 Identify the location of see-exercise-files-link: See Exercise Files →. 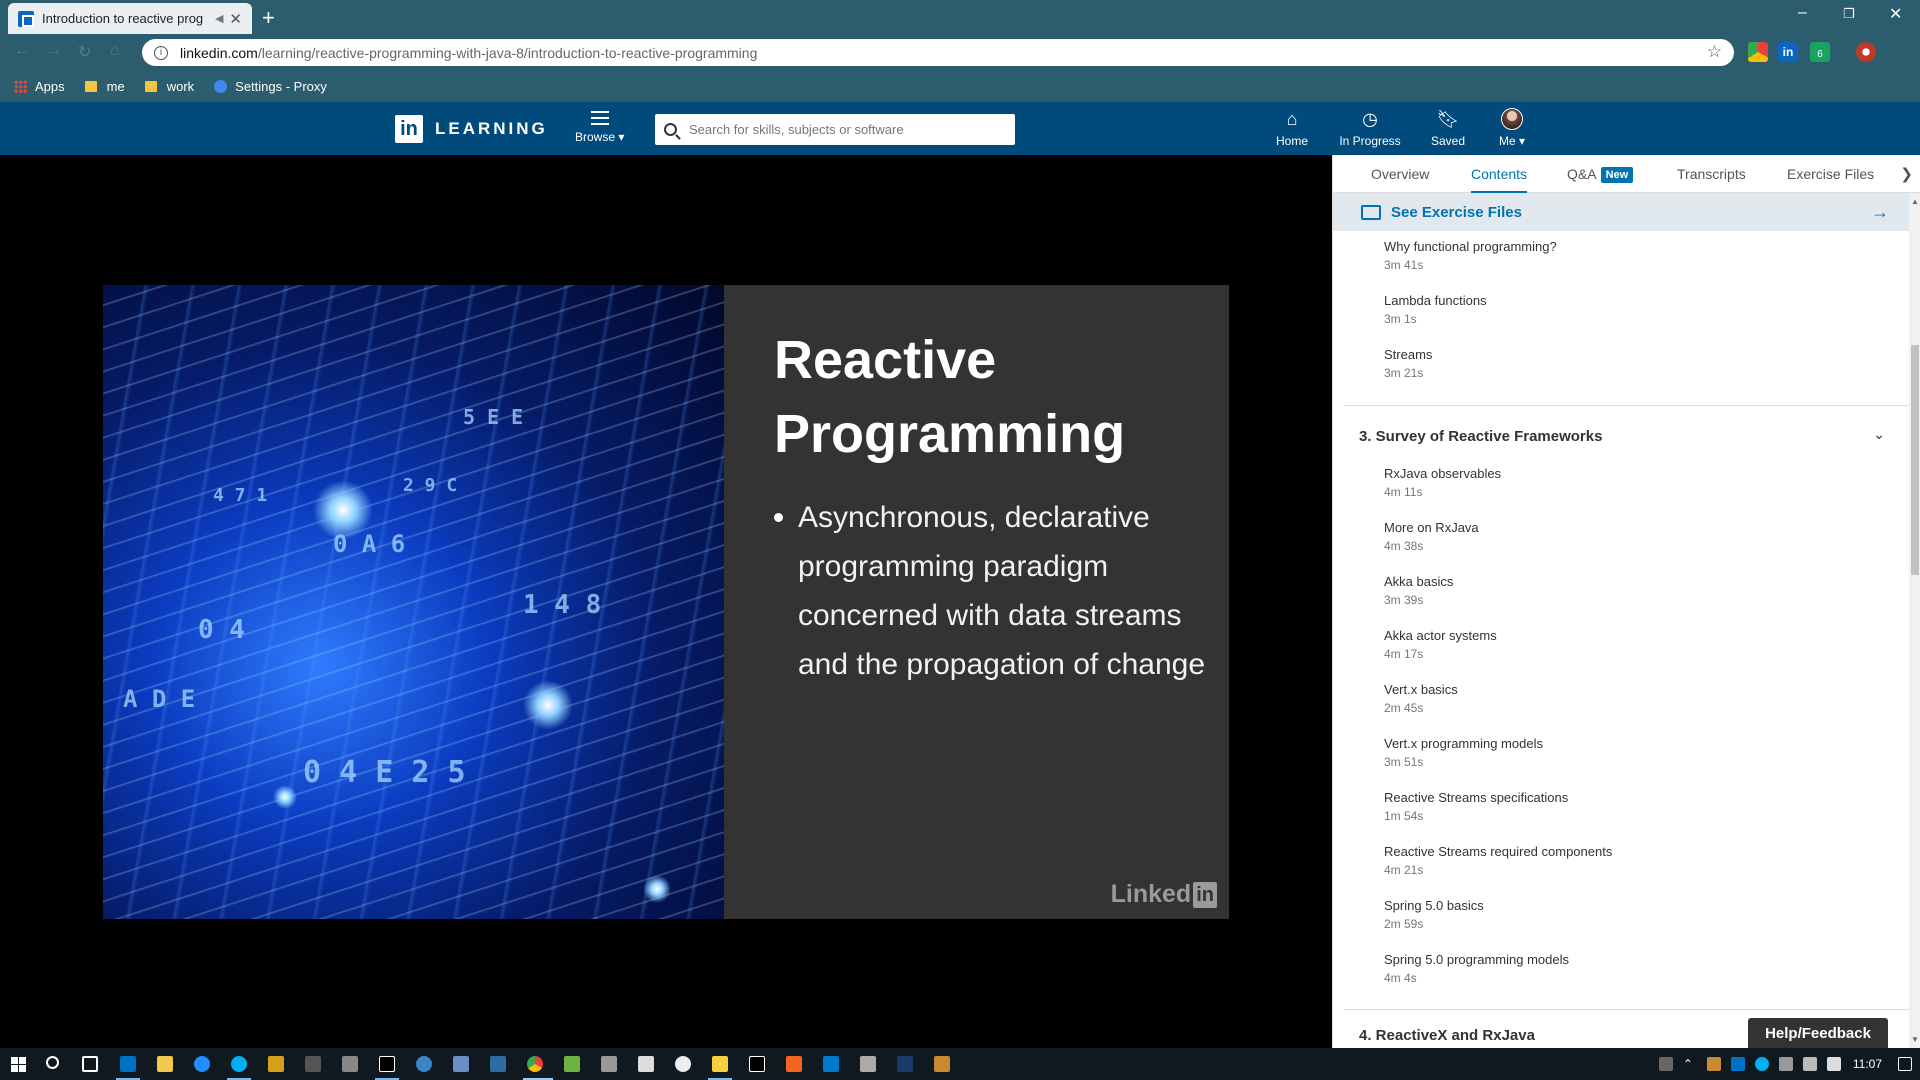
(1621, 212).